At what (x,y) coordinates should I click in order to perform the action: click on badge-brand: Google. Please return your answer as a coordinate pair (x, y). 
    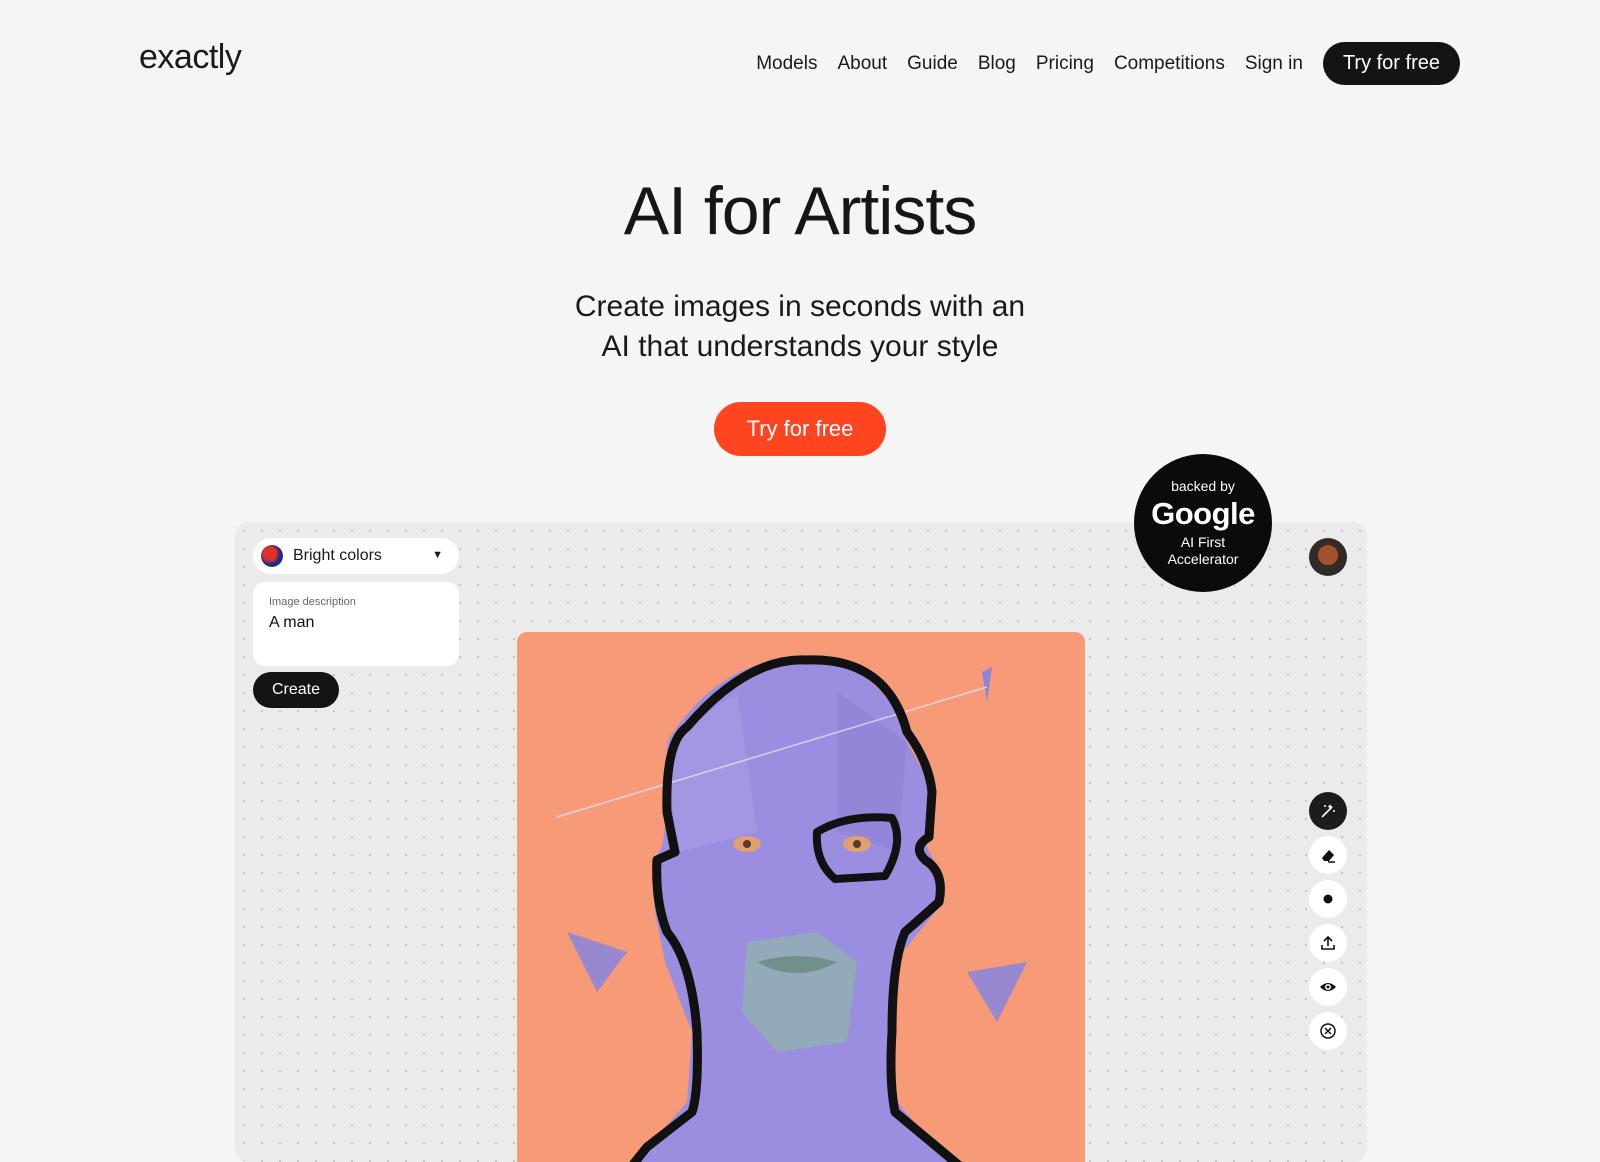
    Looking at the image, I should click on (1203, 513).